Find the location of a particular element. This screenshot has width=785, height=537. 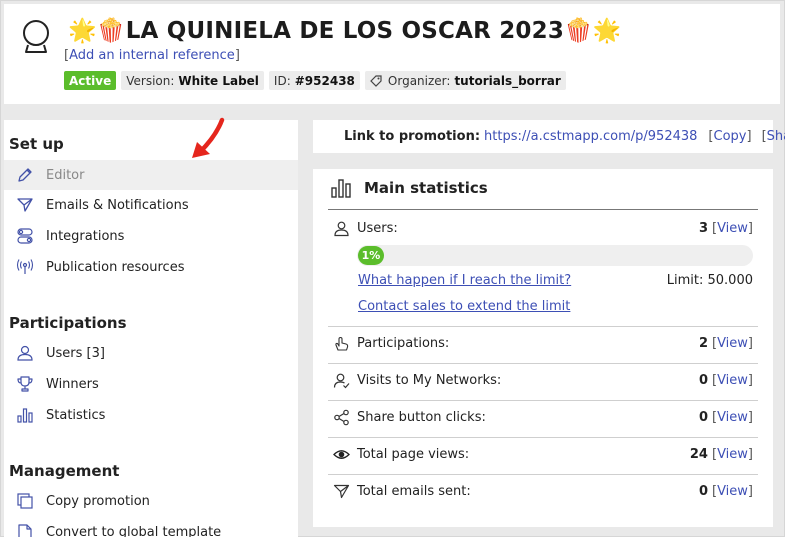

view-emails-link: View is located at coordinates (732, 491).